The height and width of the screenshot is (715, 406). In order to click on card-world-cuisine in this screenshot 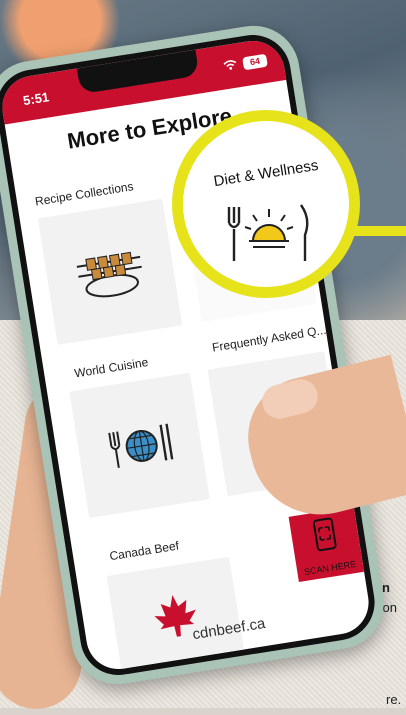, I will do `click(139, 445)`.